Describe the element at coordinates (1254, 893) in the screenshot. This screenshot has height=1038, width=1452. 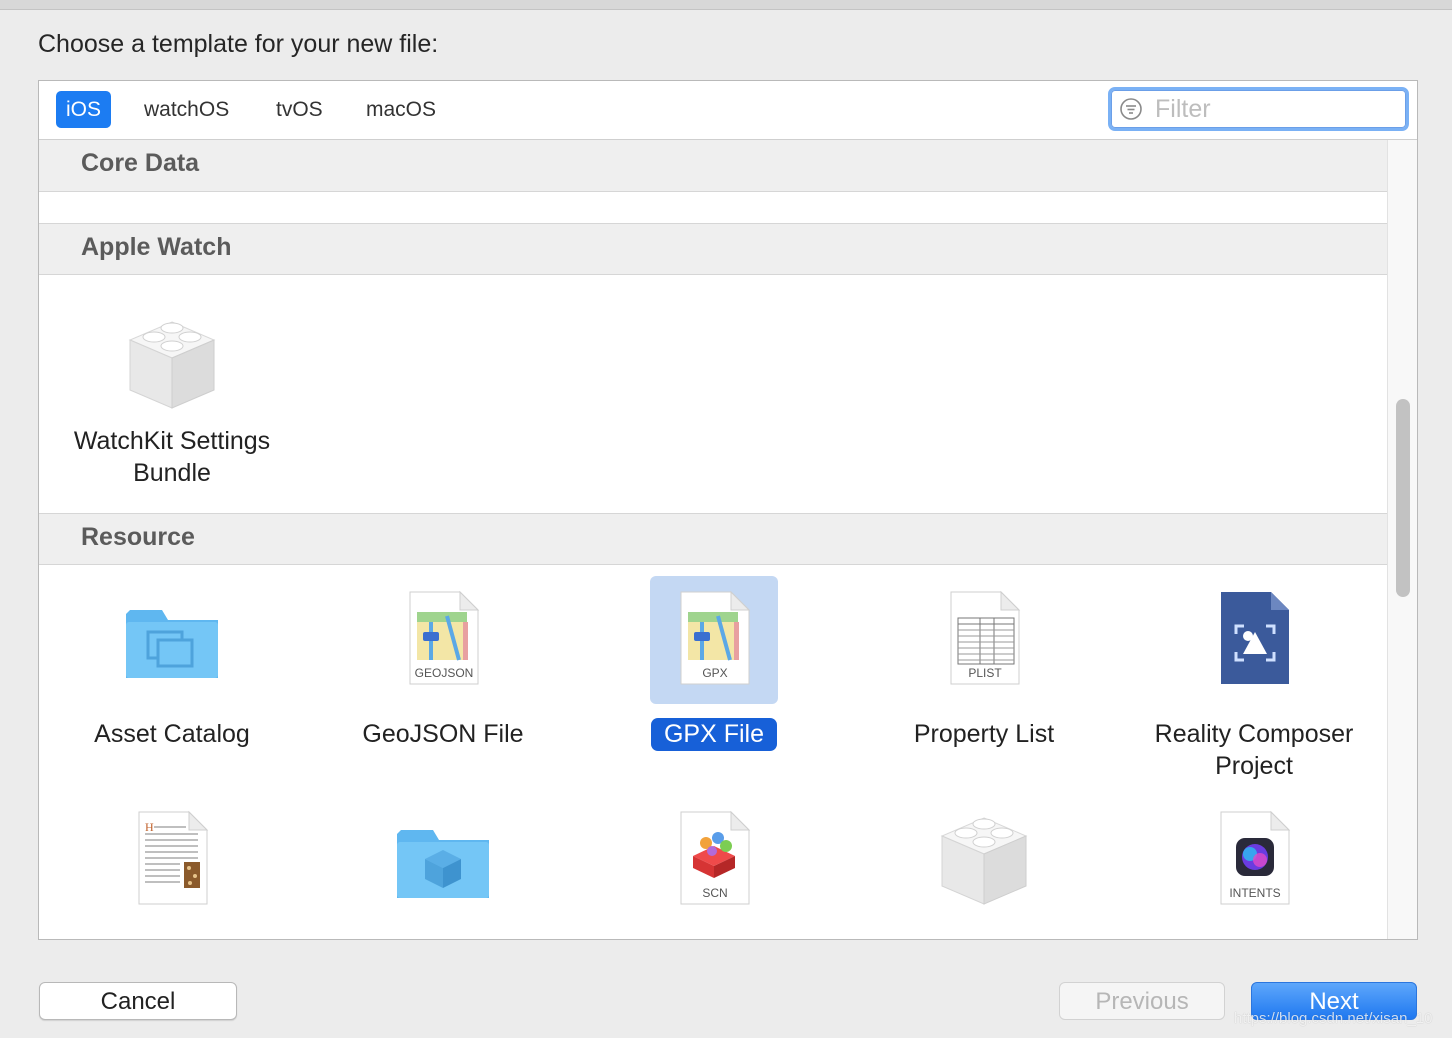
I see `svg-text: INTENTS` at that location.